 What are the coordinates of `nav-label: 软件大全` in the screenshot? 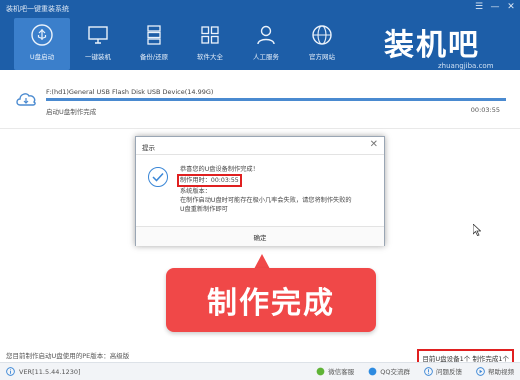 It's located at (210, 57).